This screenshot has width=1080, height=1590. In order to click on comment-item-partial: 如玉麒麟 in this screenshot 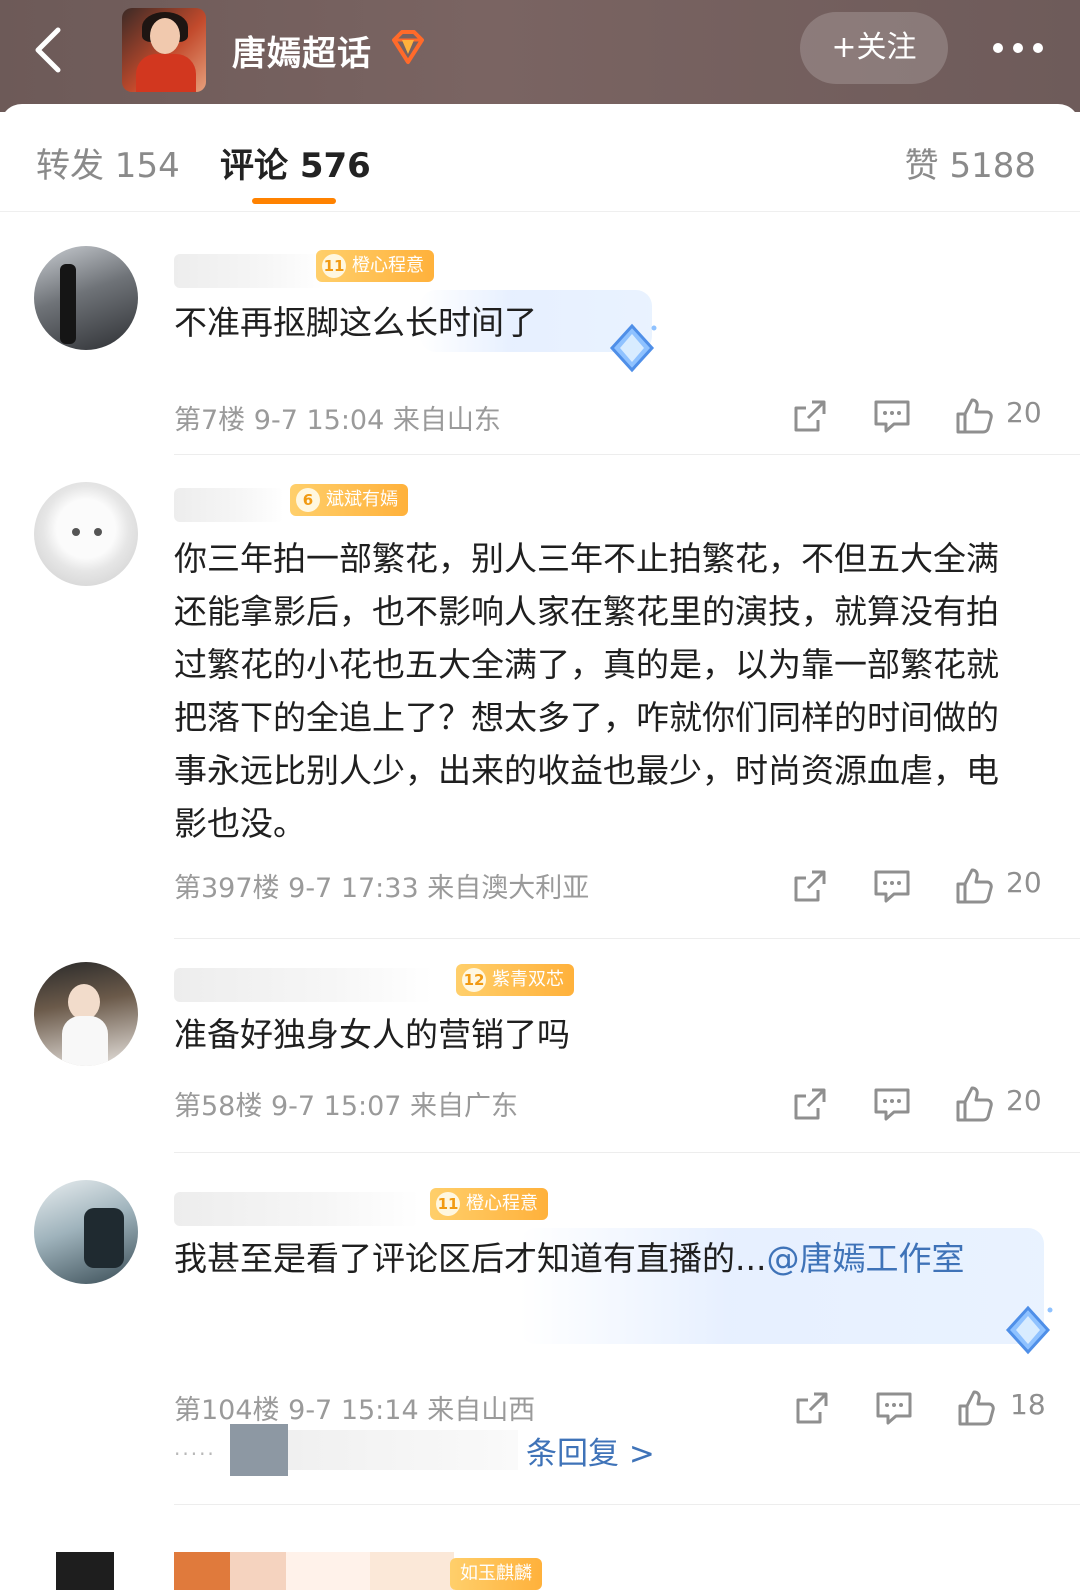, I will do `click(540, 1555)`.